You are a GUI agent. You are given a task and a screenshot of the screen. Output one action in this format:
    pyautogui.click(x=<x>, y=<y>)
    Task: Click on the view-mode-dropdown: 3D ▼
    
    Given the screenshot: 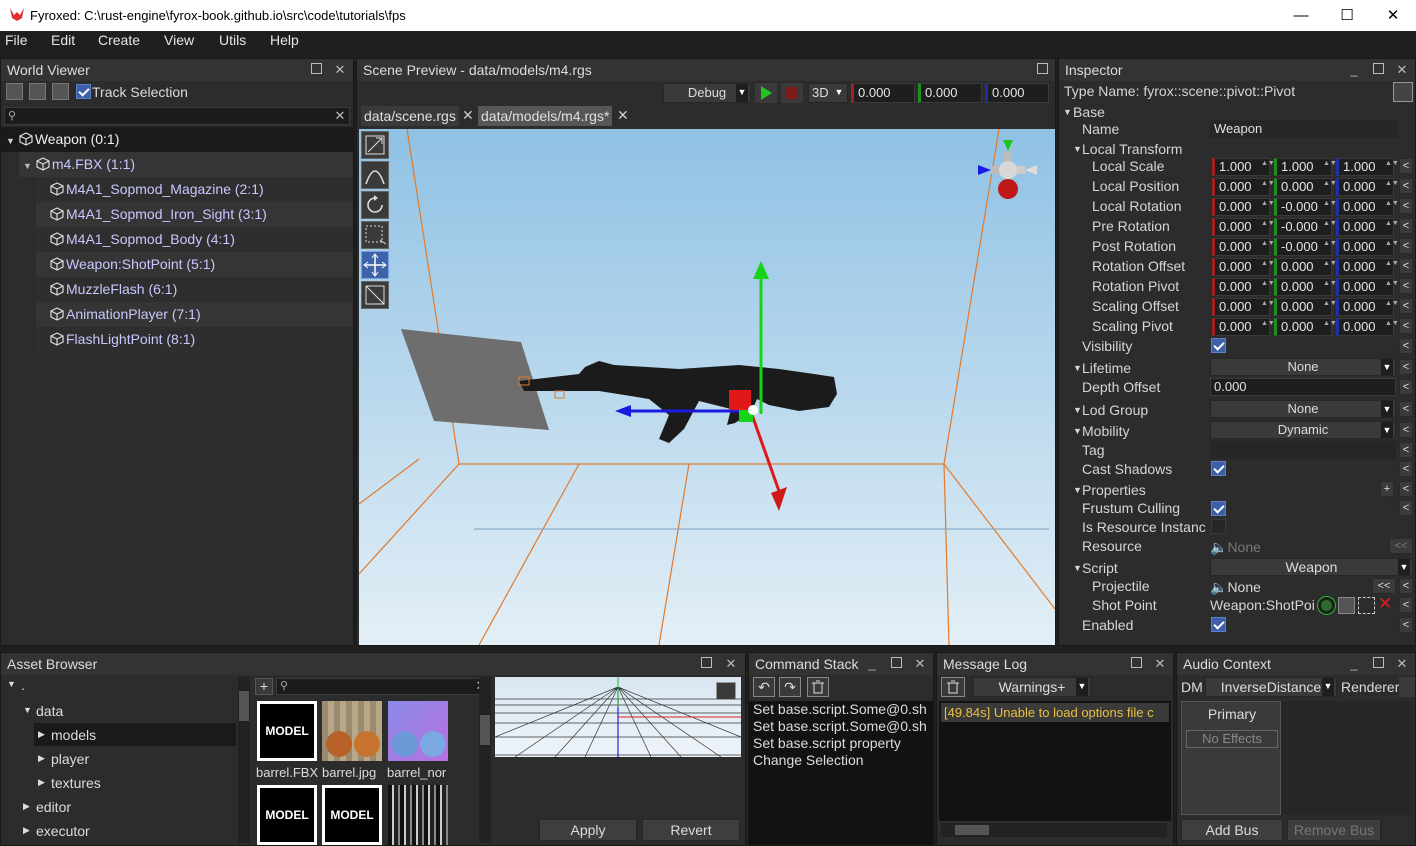 What is the action you would take?
    pyautogui.click(x=828, y=93)
    